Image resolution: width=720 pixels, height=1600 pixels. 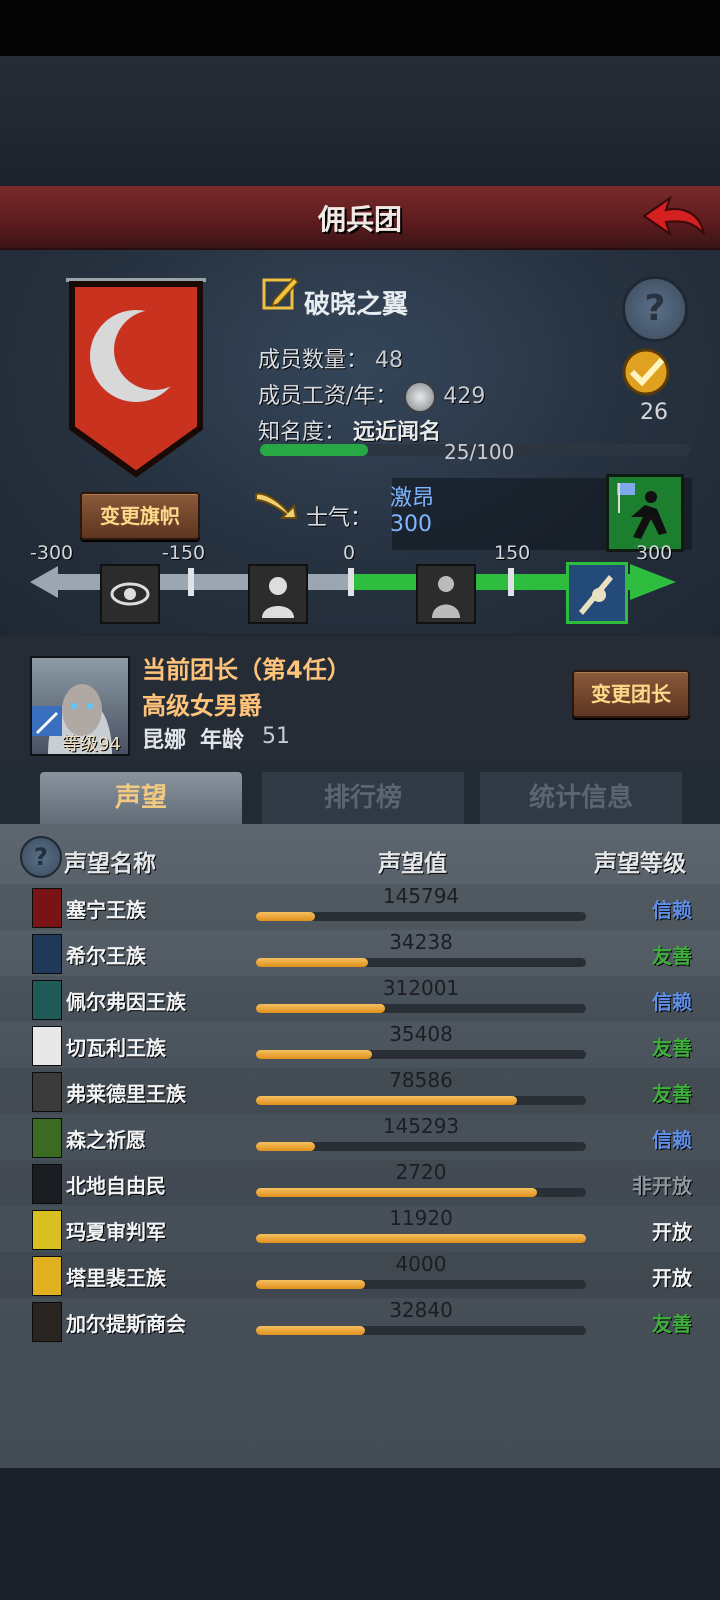 I want to click on clan-banner, so click(x=136, y=378).